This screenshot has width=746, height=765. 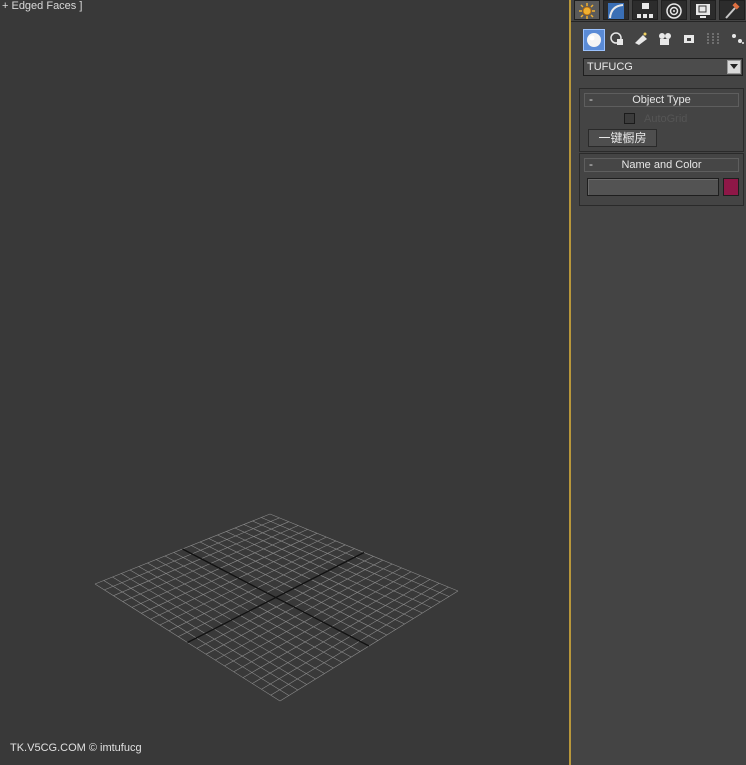 What do you see at coordinates (622, 138) in the screenshot?
I see `one-key-cabinet-button: 一键橱房` at bounding box center [622, 138].